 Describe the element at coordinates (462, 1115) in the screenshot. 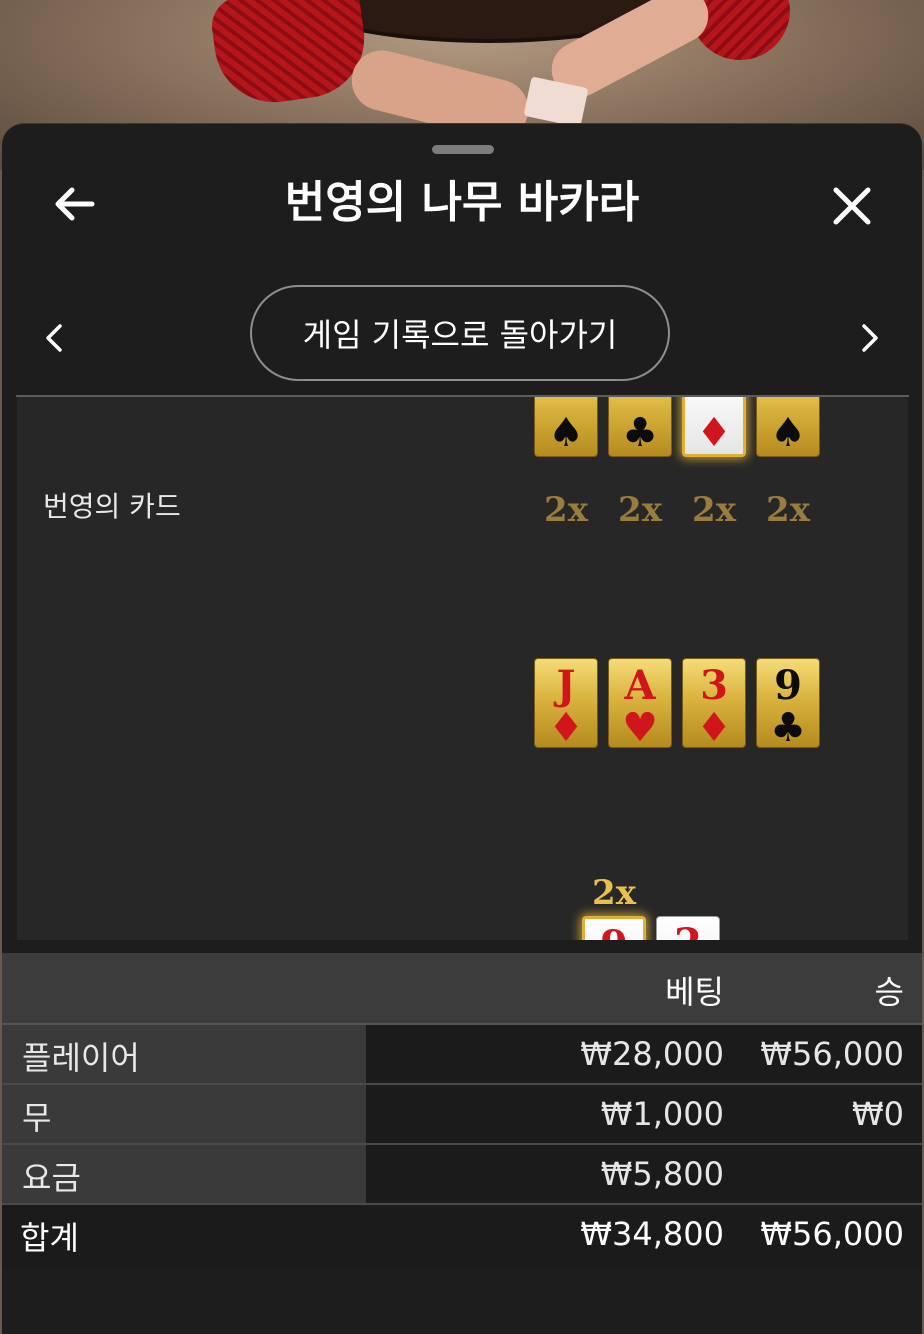

I see `table-row: 무 ₩1,000 ₩0` at that location.